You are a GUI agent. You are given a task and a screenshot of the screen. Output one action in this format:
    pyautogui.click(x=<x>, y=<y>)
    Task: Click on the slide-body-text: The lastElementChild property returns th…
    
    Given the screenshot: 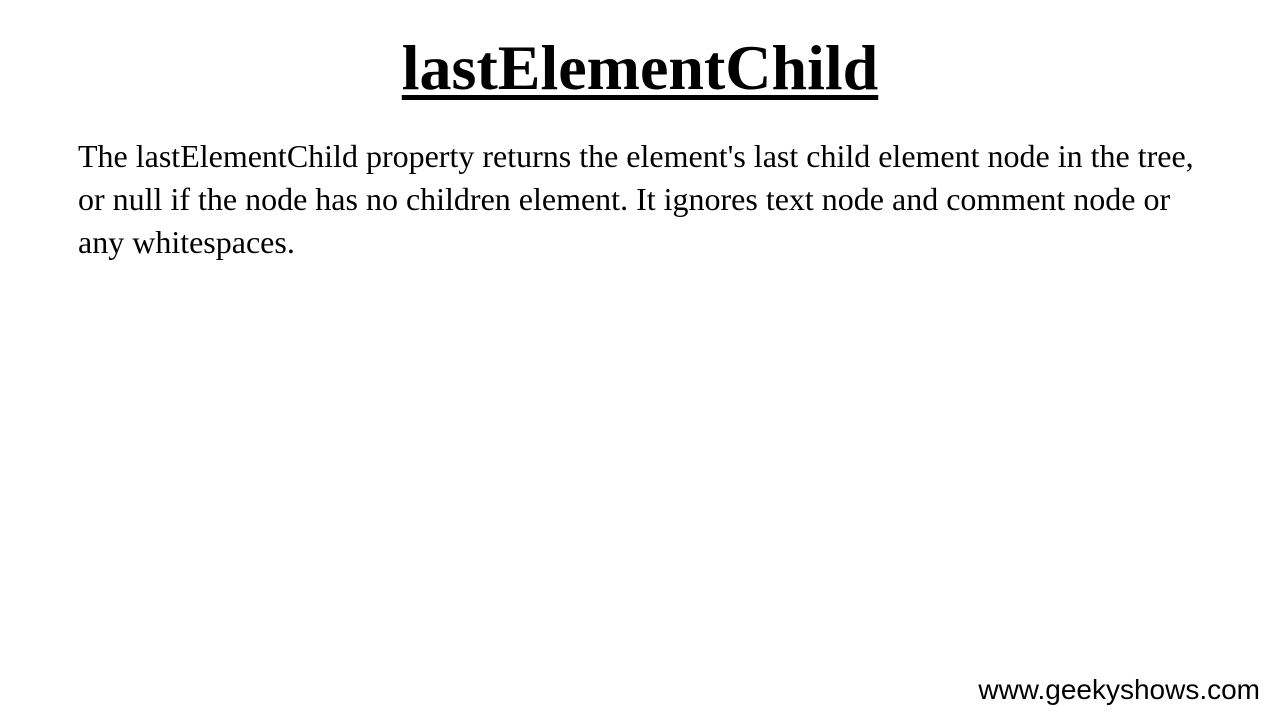 What is the action you would take?
    pyautogui.click(x=636, y=199)
    